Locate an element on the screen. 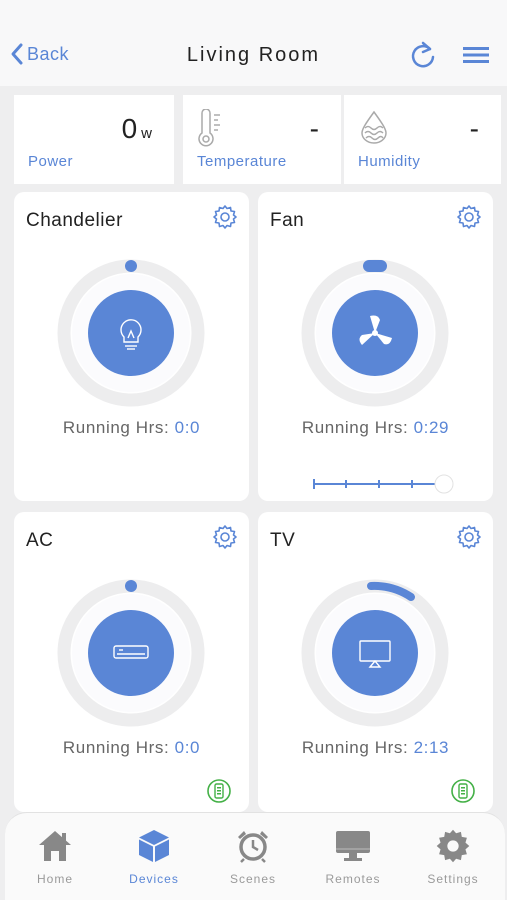  tab-devices: Devices is located at coordinates (154, 857).